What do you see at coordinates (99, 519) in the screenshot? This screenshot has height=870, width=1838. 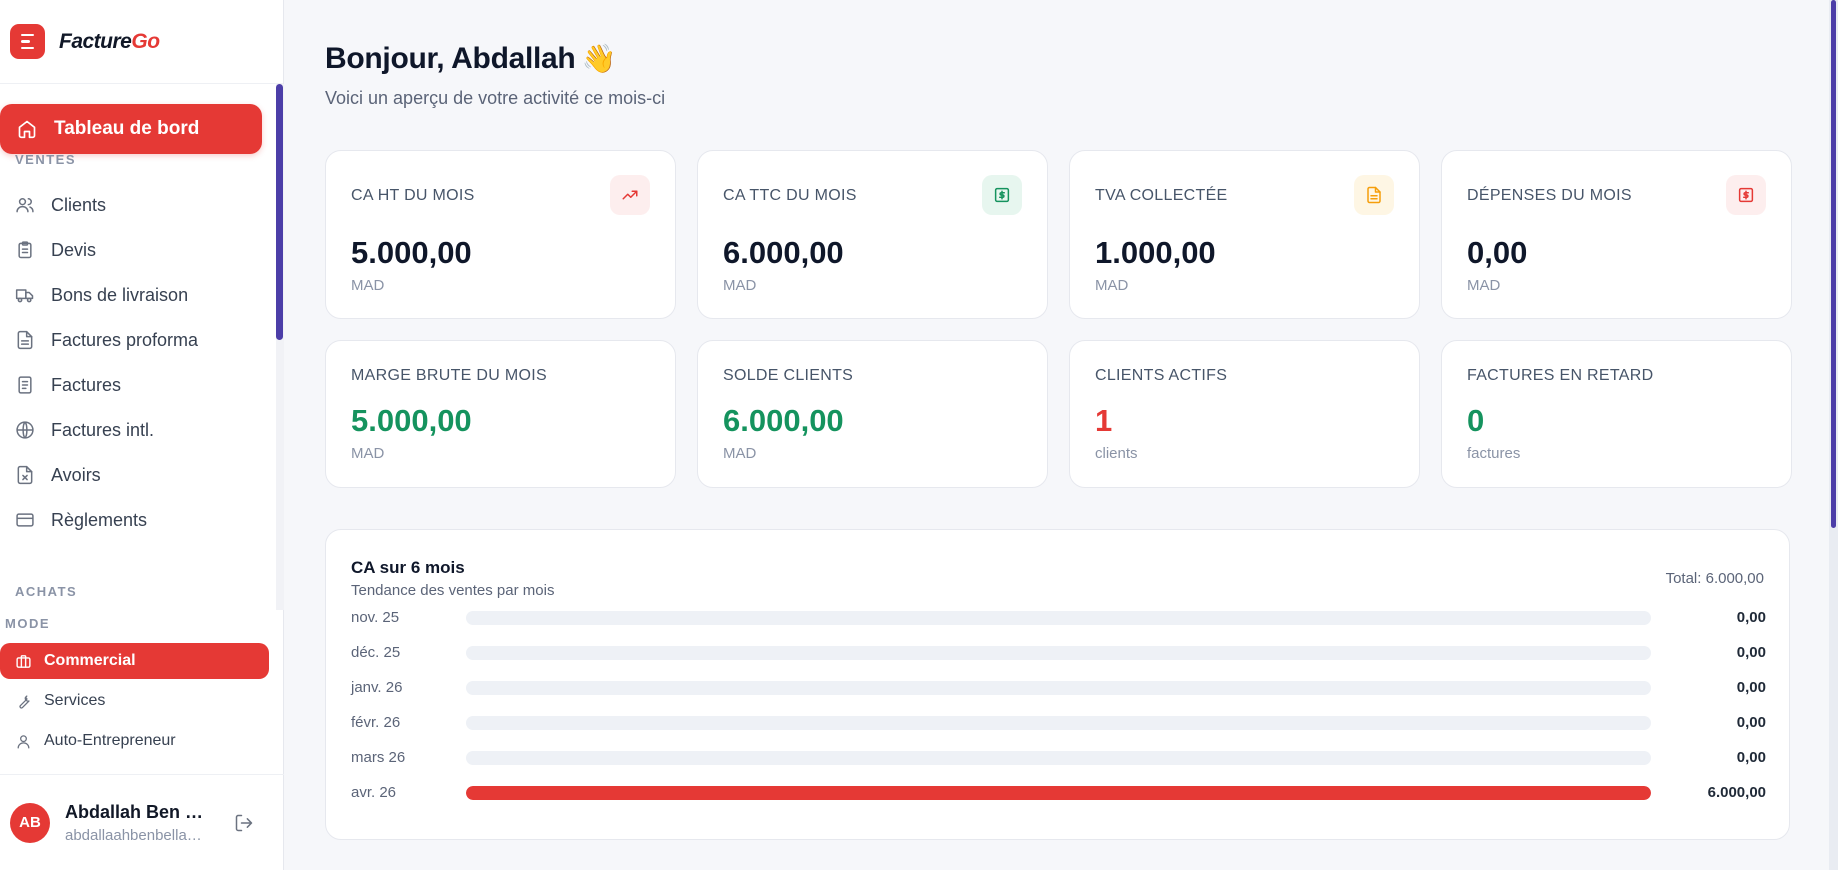 I see `sidebar-item-label: Règlements` at bounding box center [99, 519].